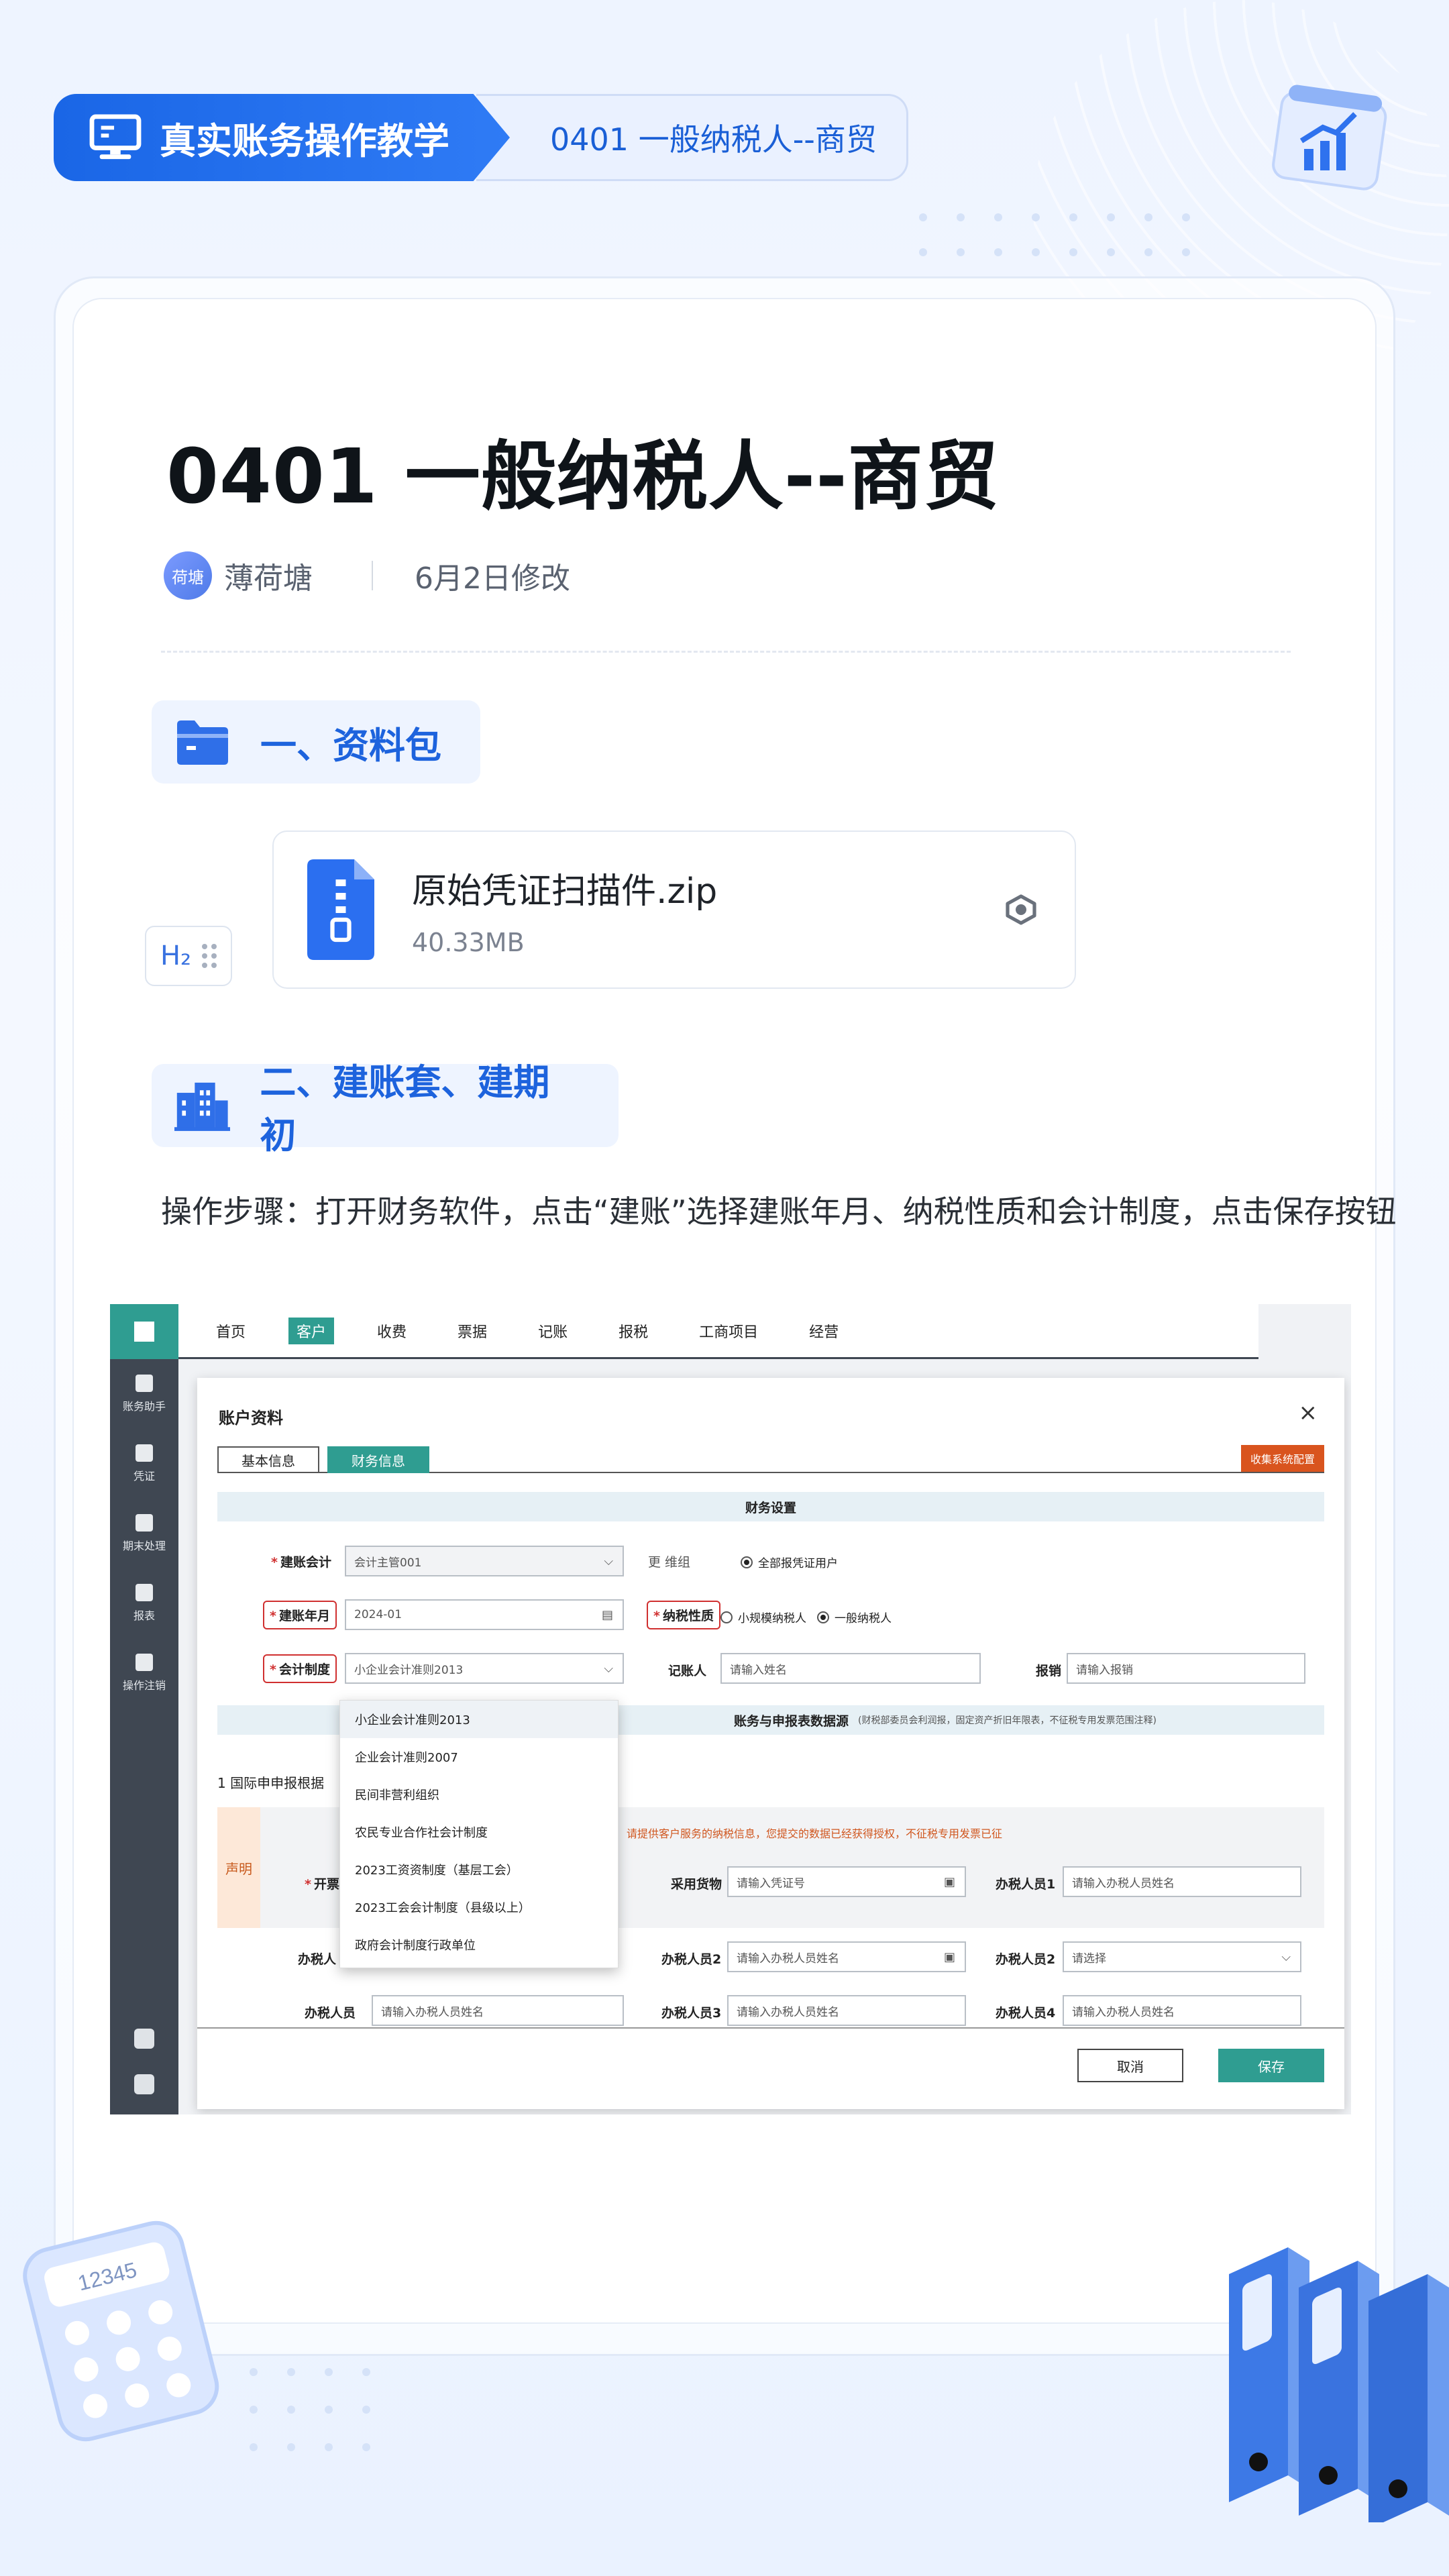 This screenshot has height=2576, width=1449. Describe the element at coordinates (565, 891) in the screenshot. I see `file-name: 原始凭证扫描件.zip` at that location.